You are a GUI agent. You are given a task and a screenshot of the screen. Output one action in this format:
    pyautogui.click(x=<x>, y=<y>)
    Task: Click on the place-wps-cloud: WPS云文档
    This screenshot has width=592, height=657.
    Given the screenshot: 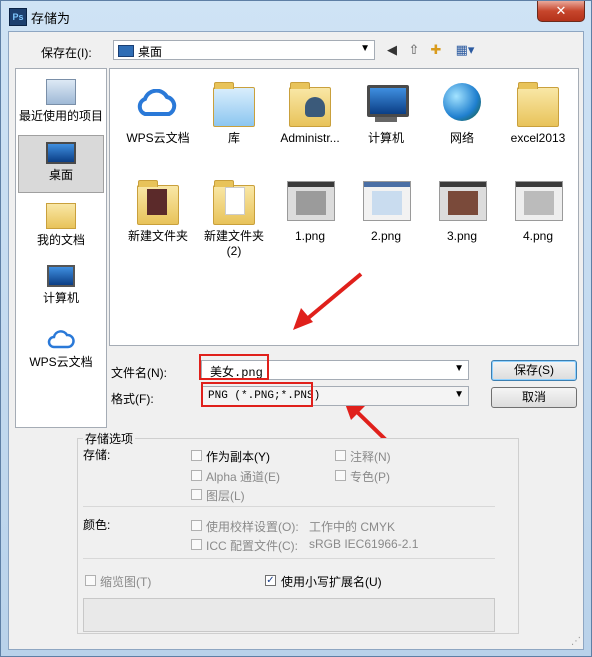 What is the action you would take?
    pyautogui.click(x=61, y=350)
    